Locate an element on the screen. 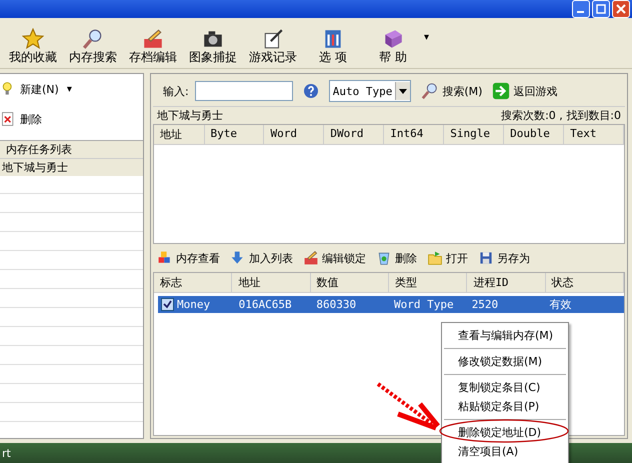 This screenshot has height=463, width=632. table-row: Money 016AC65B 860330 Word Type 2520 有效 is located at coordinates (391, 304).